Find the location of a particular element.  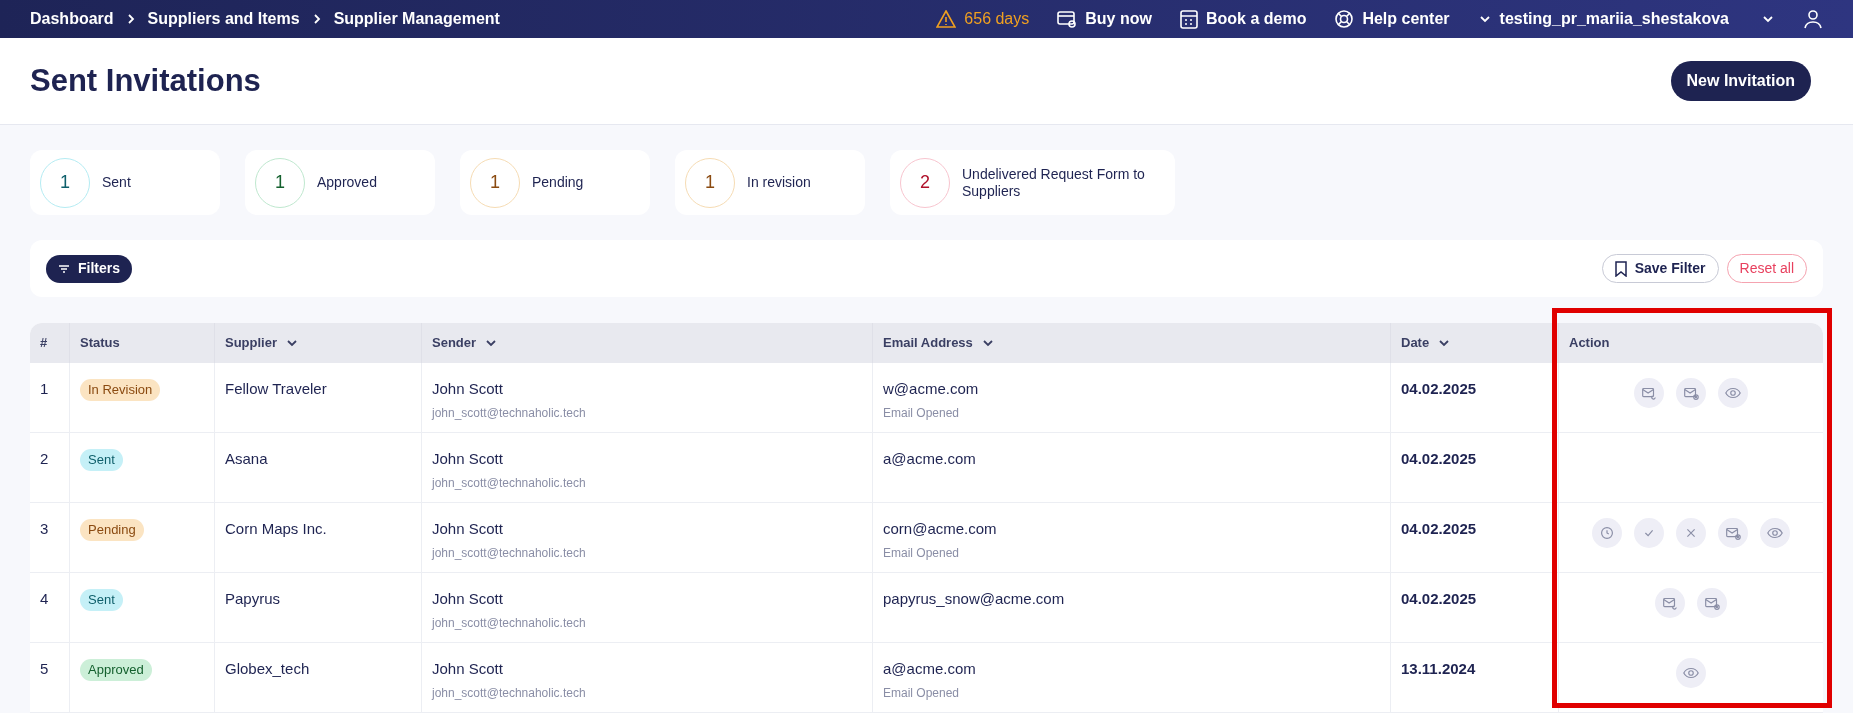

date-text: 13.11.2024 is located at coordinates (1438, 668).